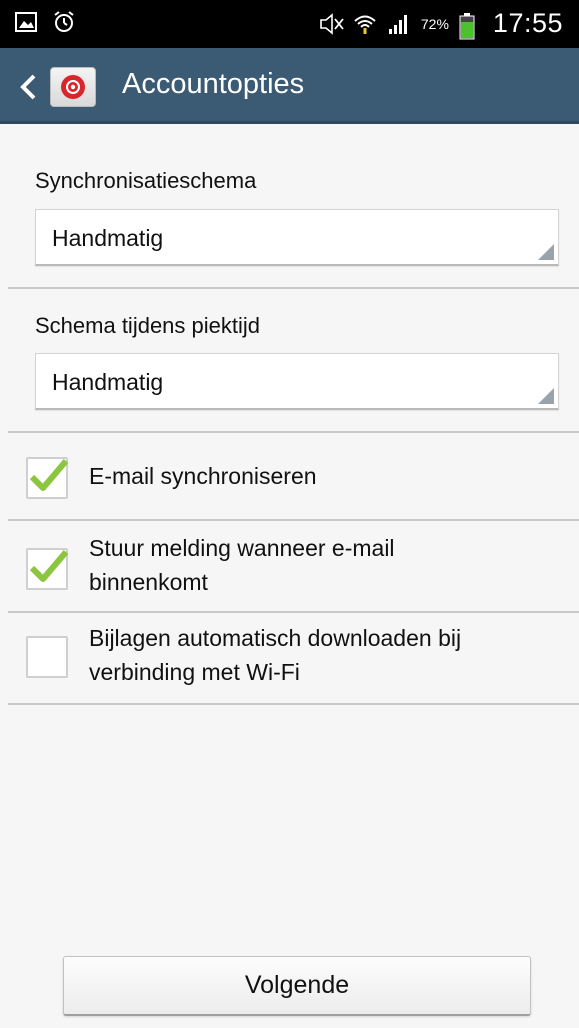 This screenshot has height=1028, width=579. What do you see at coordinates (297, 986) in the screenshot?
I see `next-button: Volgende` at bounding box center [297, 986].